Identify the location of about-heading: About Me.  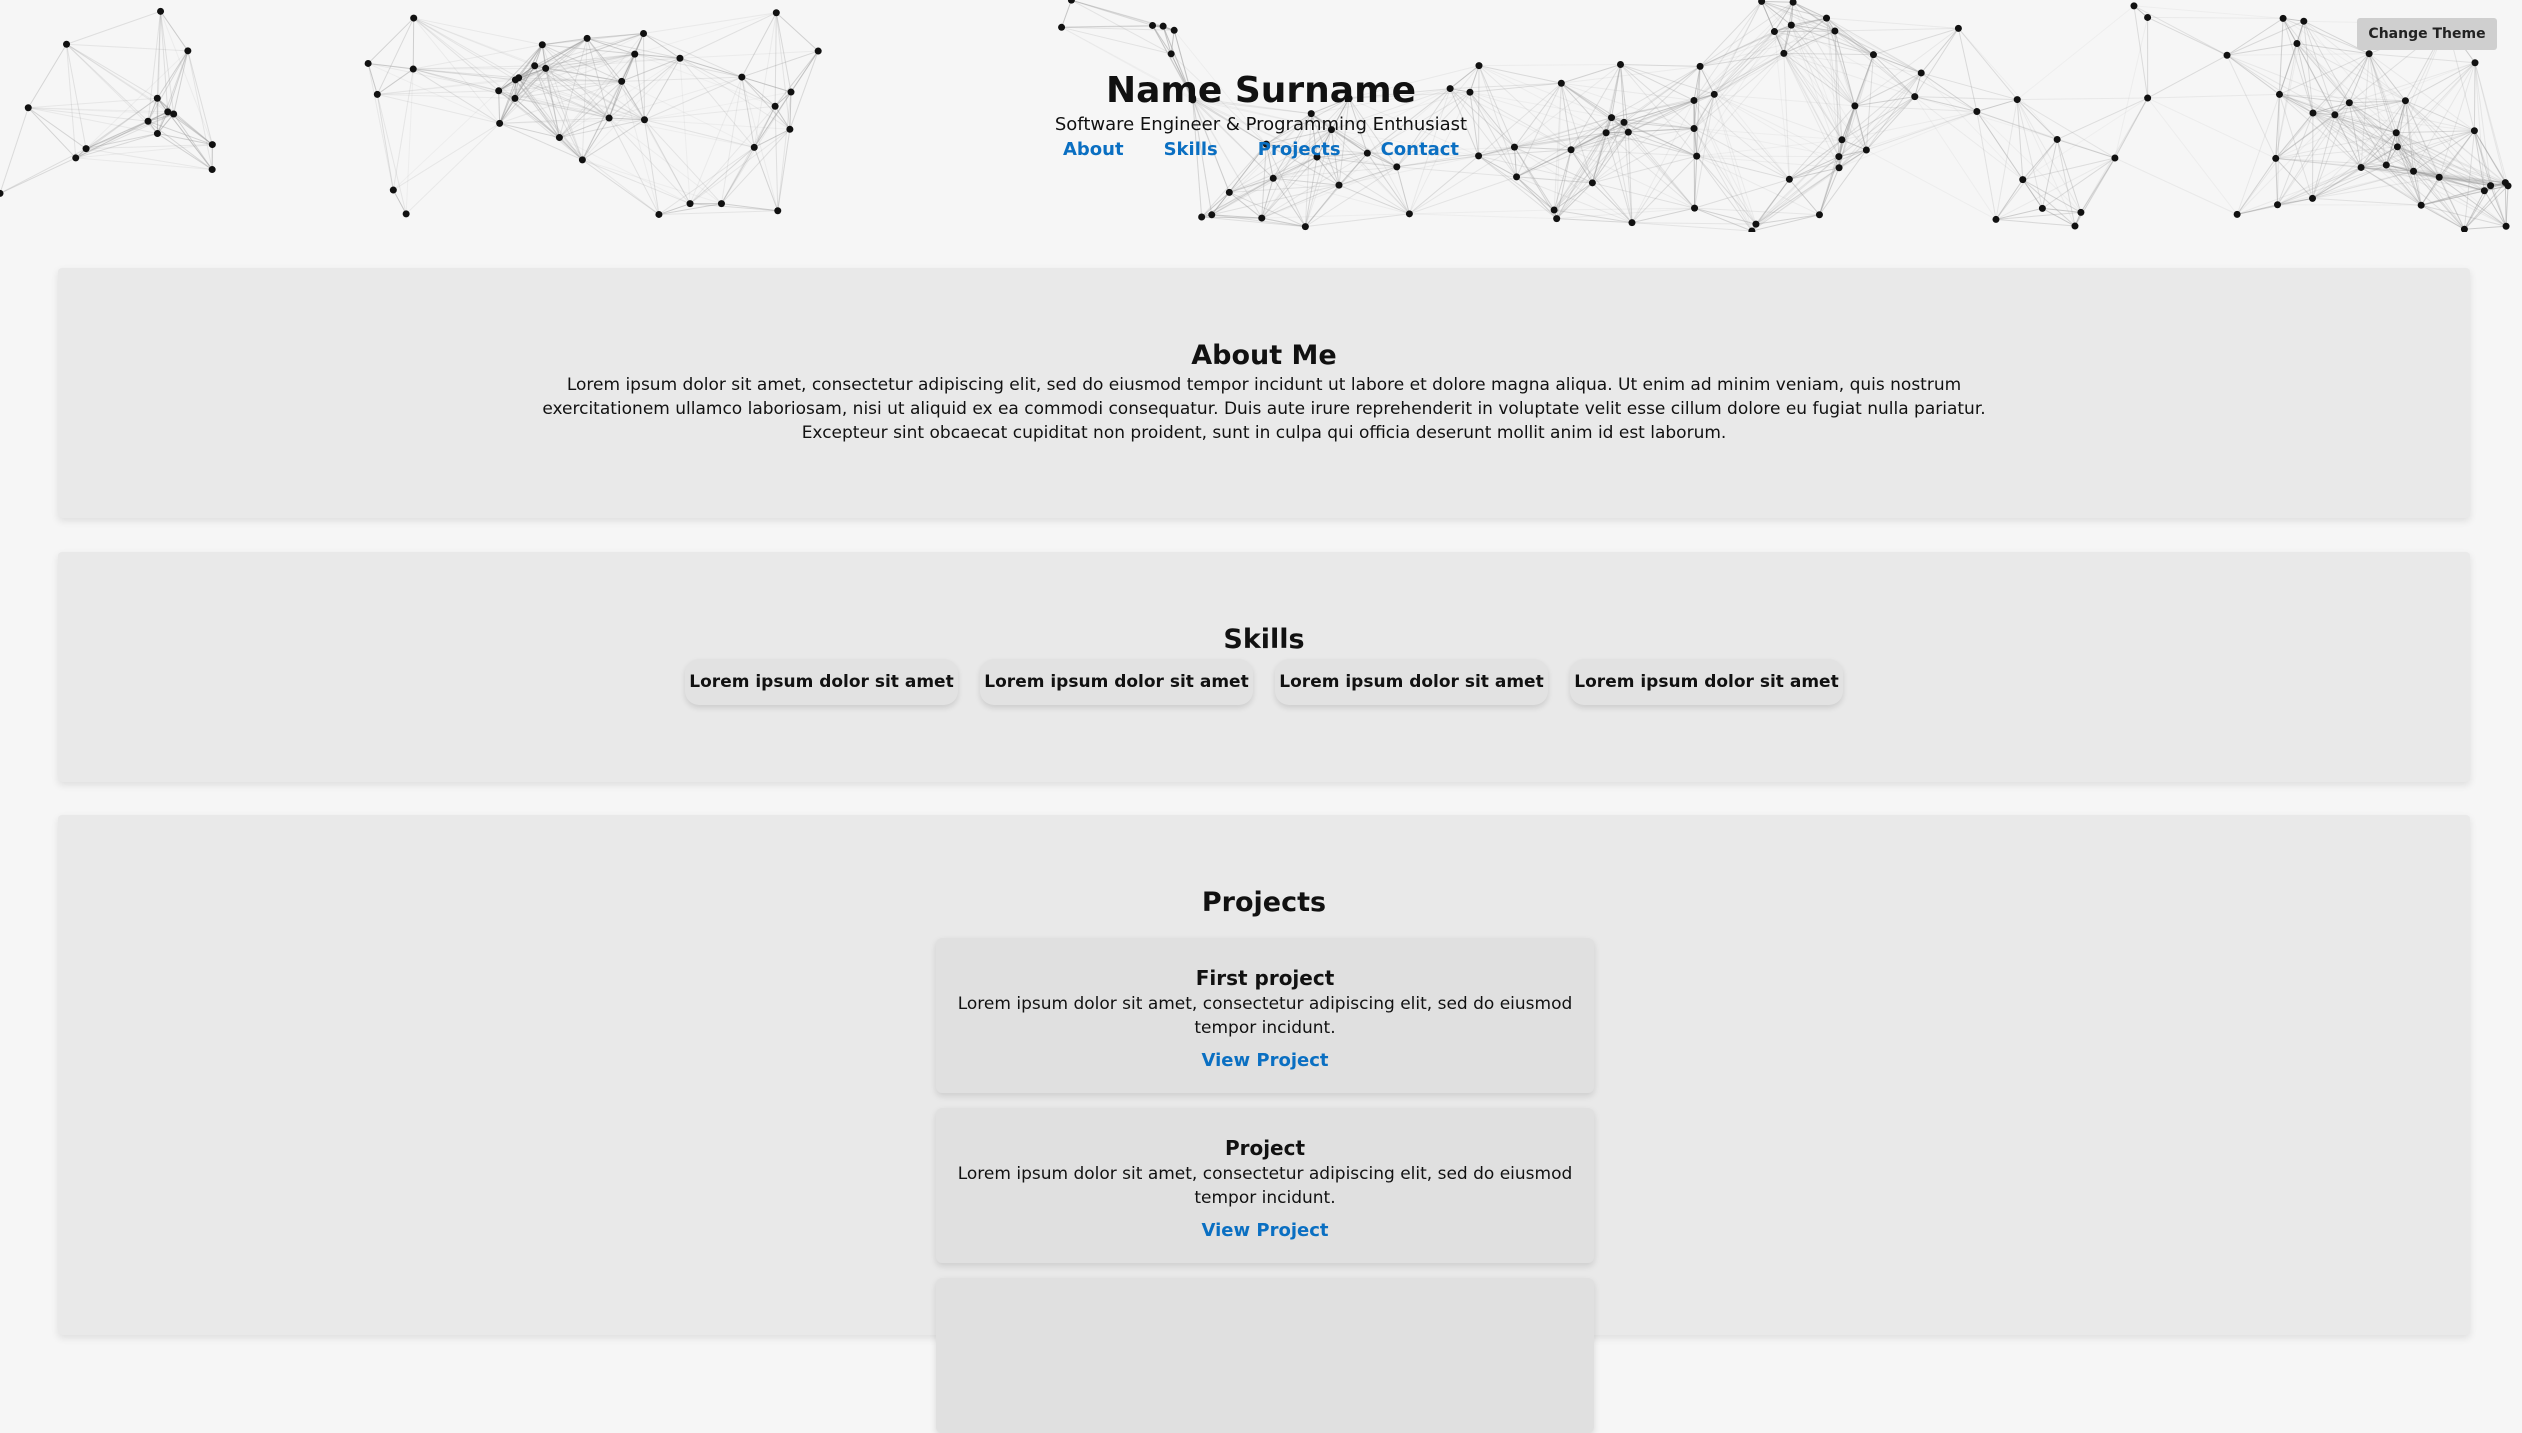
(1264, 356).